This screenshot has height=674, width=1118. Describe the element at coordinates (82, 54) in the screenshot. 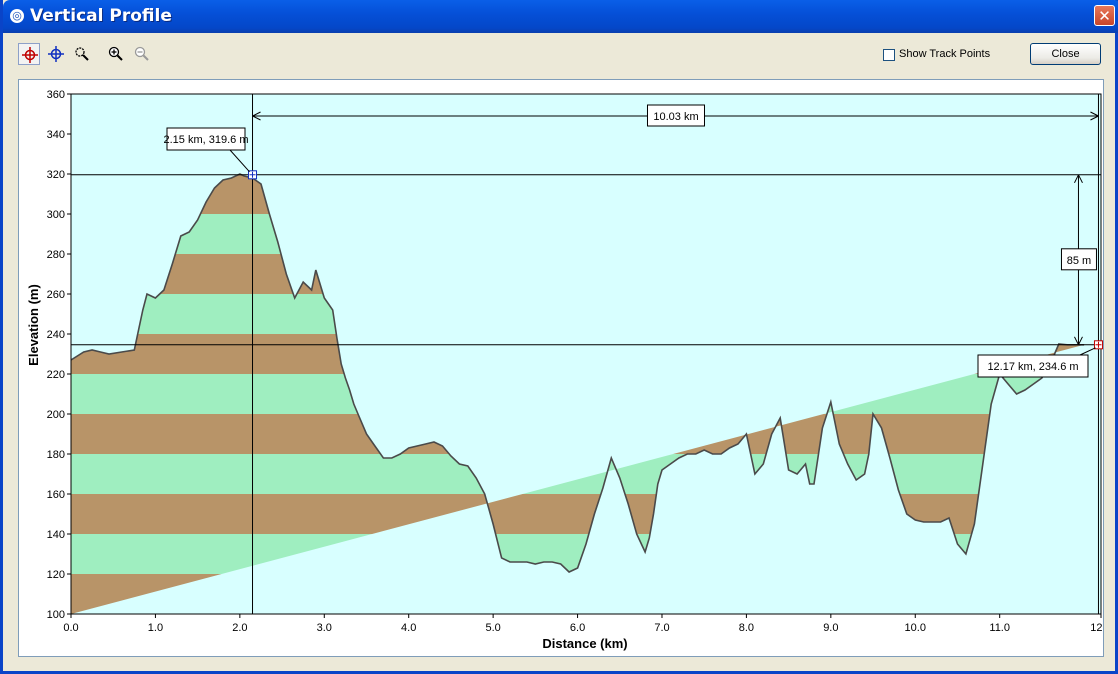

I see `zoom-box-icon` at that location.